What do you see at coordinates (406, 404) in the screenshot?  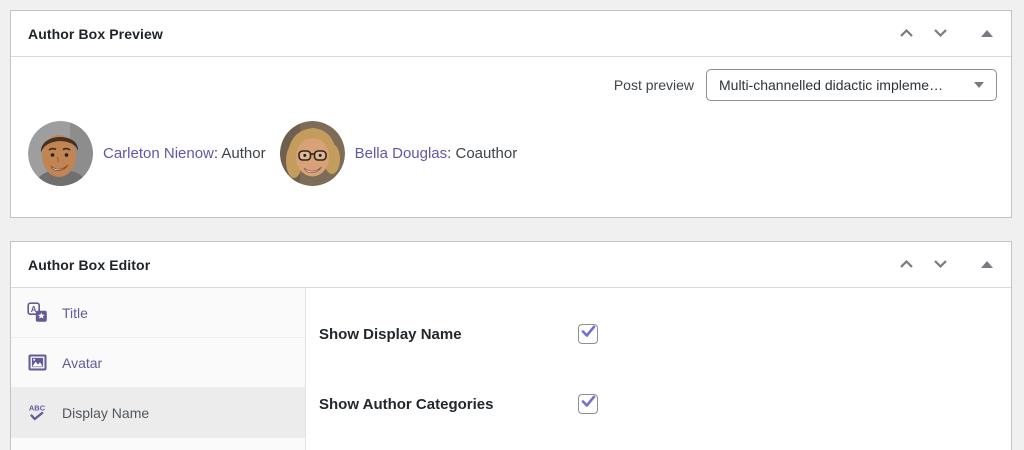 I see `show-author-categories-label: Show Author Categories` at bounding box center [406, 404].